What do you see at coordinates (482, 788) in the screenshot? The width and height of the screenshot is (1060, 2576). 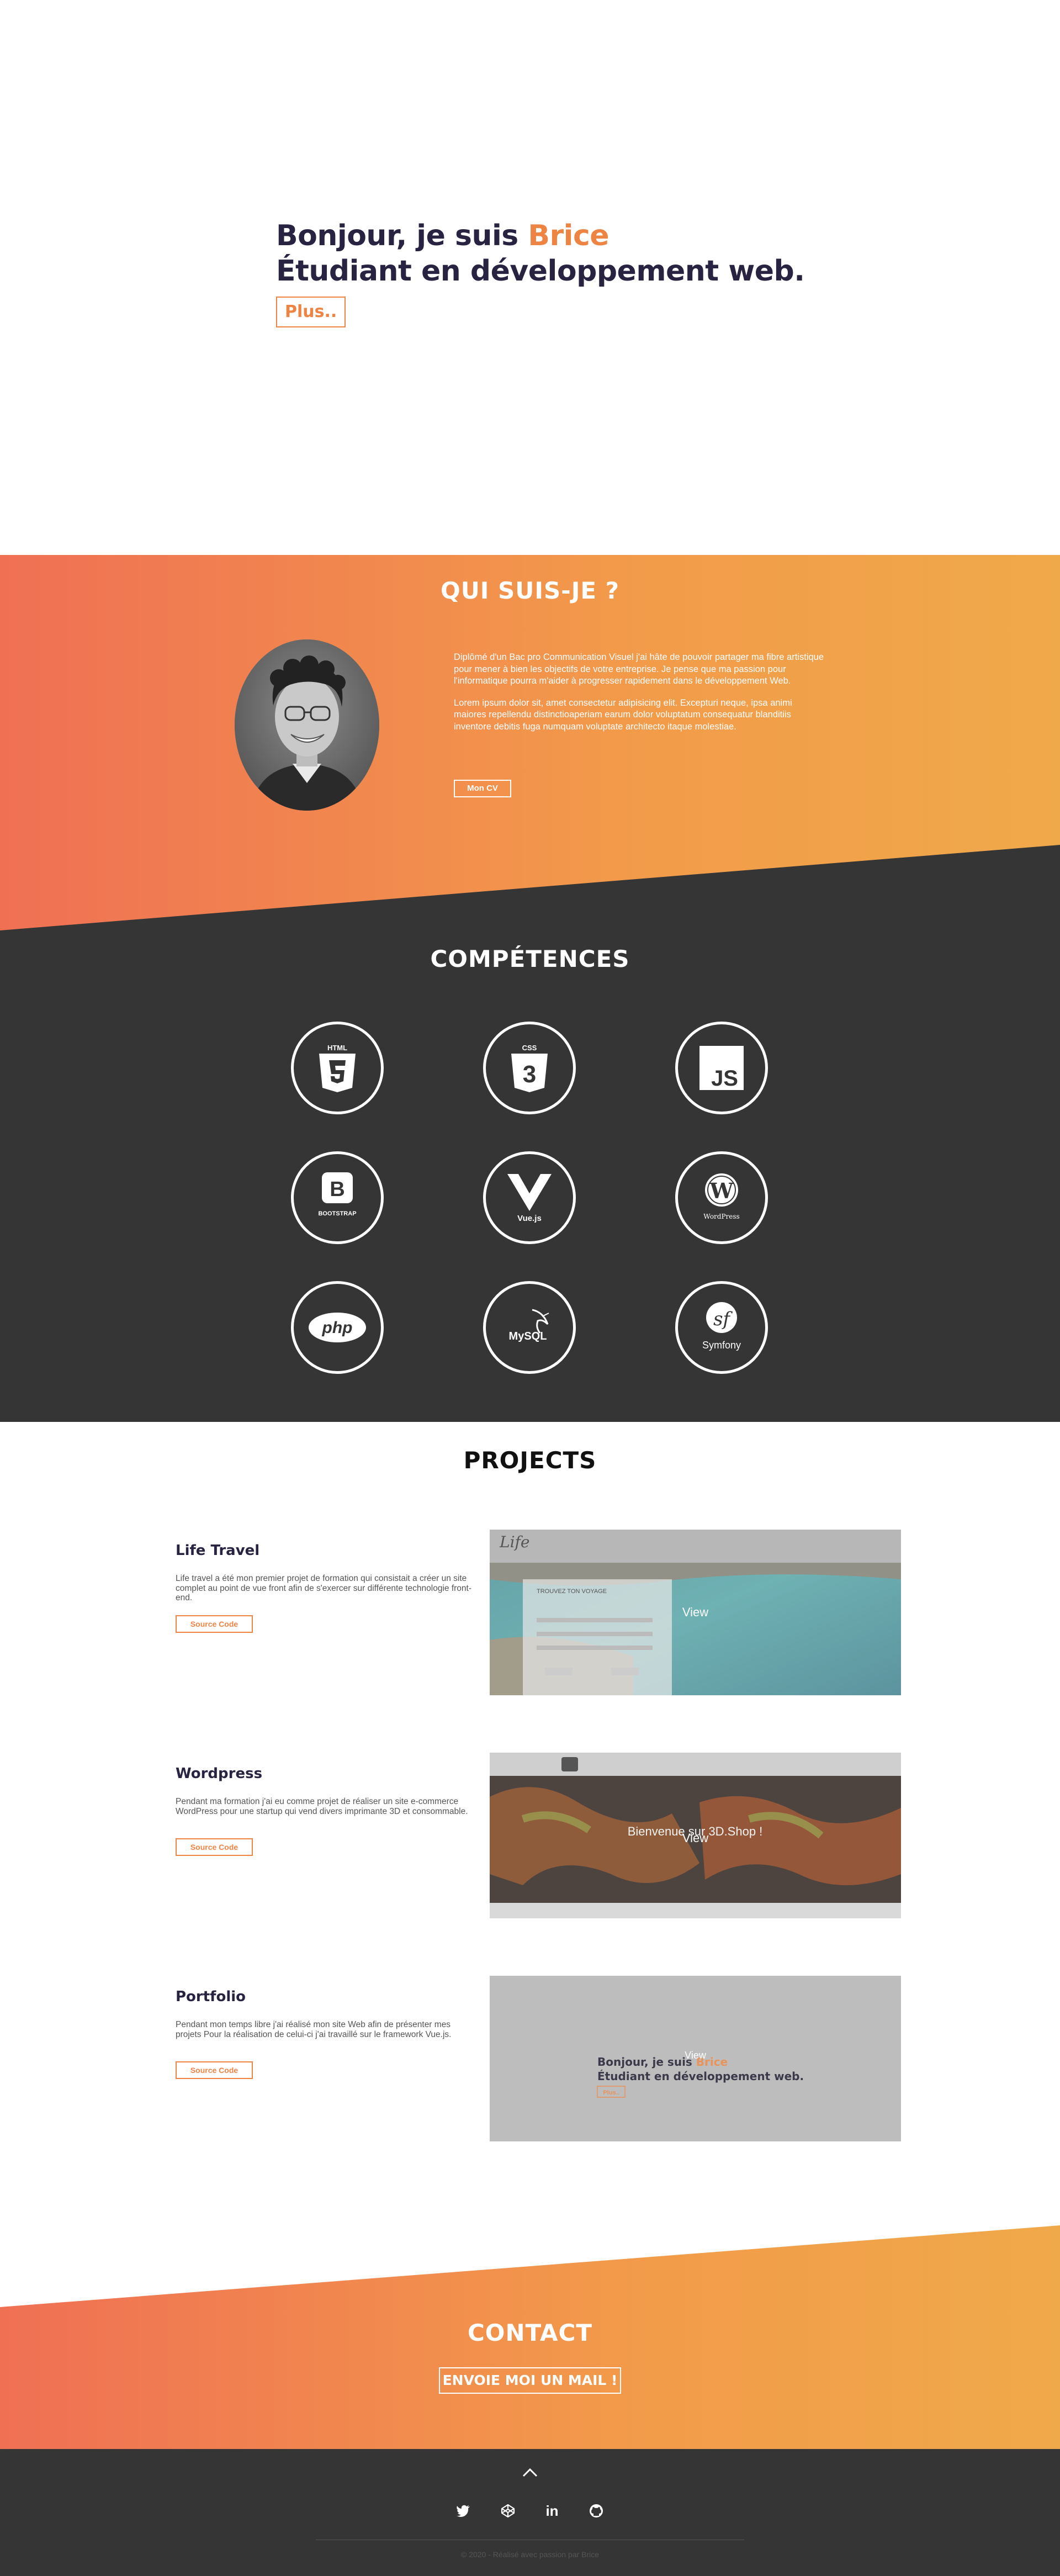 I see `cv-button: Mon CV` at bounding box center [482, 788].